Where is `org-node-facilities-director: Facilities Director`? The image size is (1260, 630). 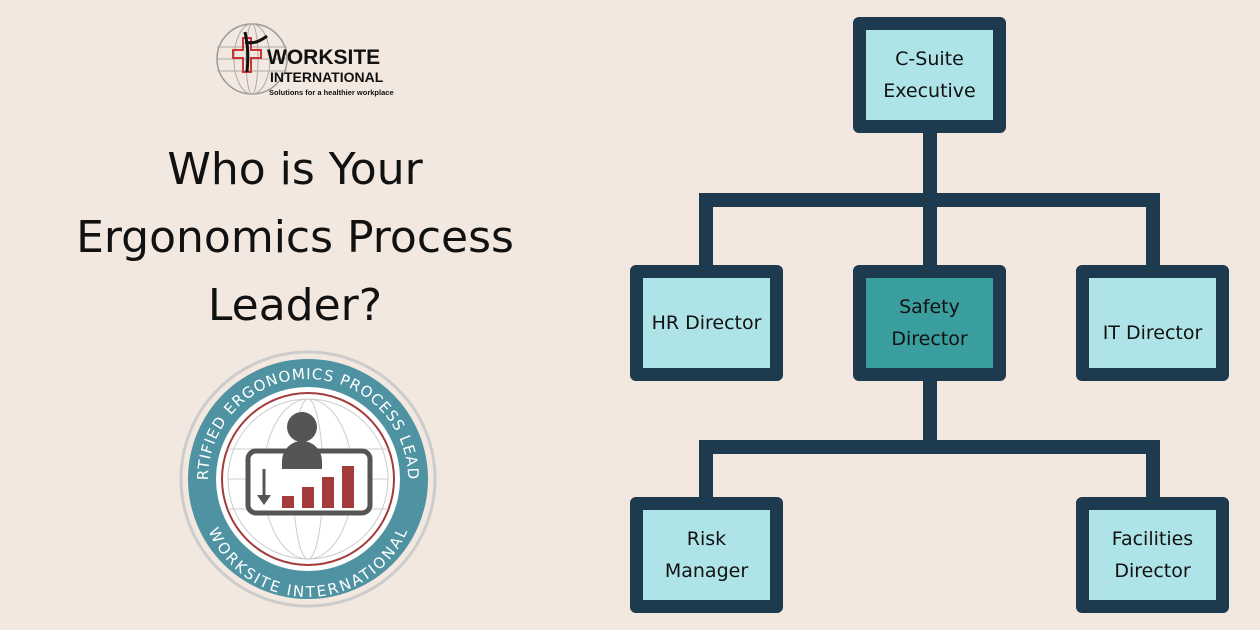
org-node-facilities-director: Facilities Director is located at coordinates (1152, 555).